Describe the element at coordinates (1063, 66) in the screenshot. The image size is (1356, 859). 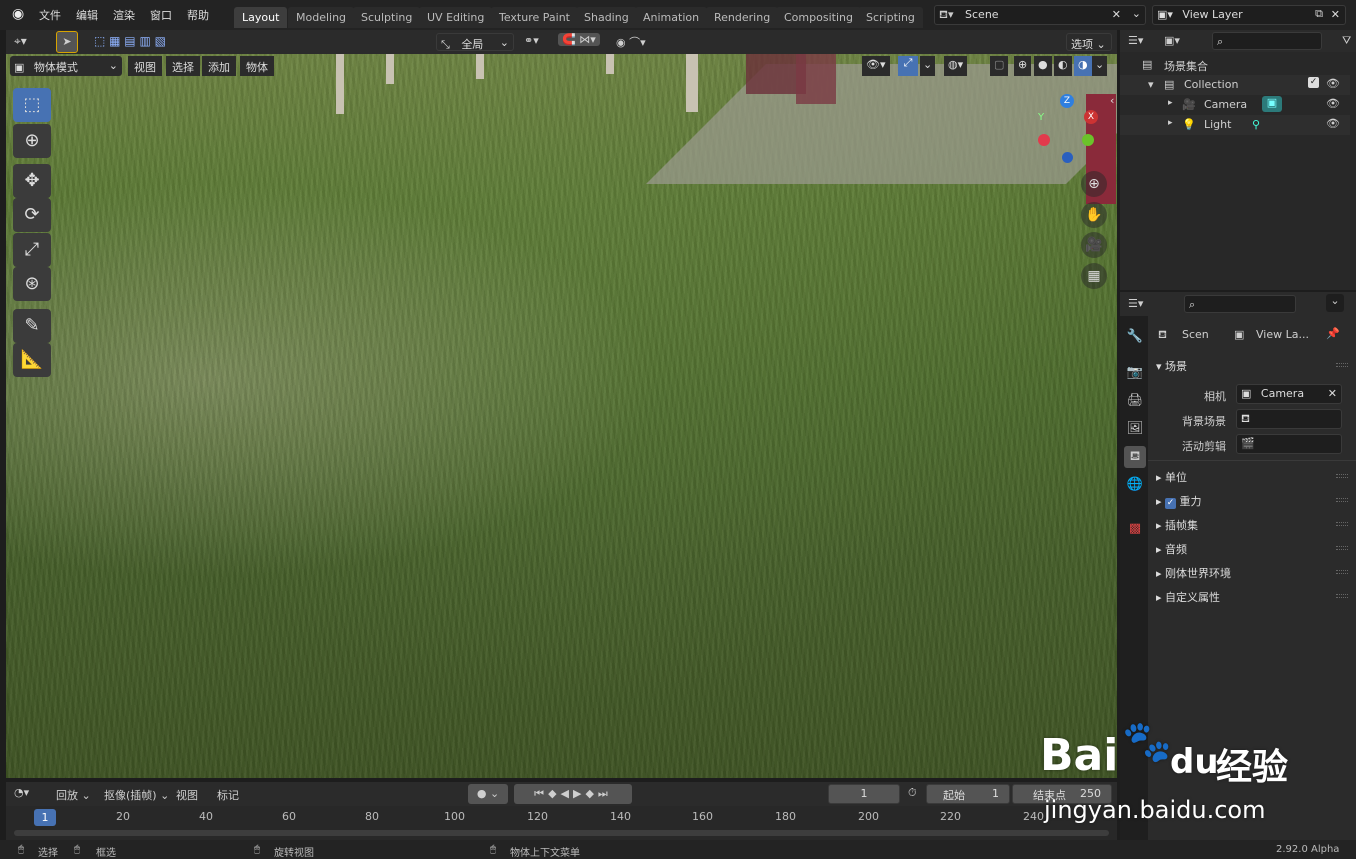
I see `material-shading-icon: ◐` at that location.